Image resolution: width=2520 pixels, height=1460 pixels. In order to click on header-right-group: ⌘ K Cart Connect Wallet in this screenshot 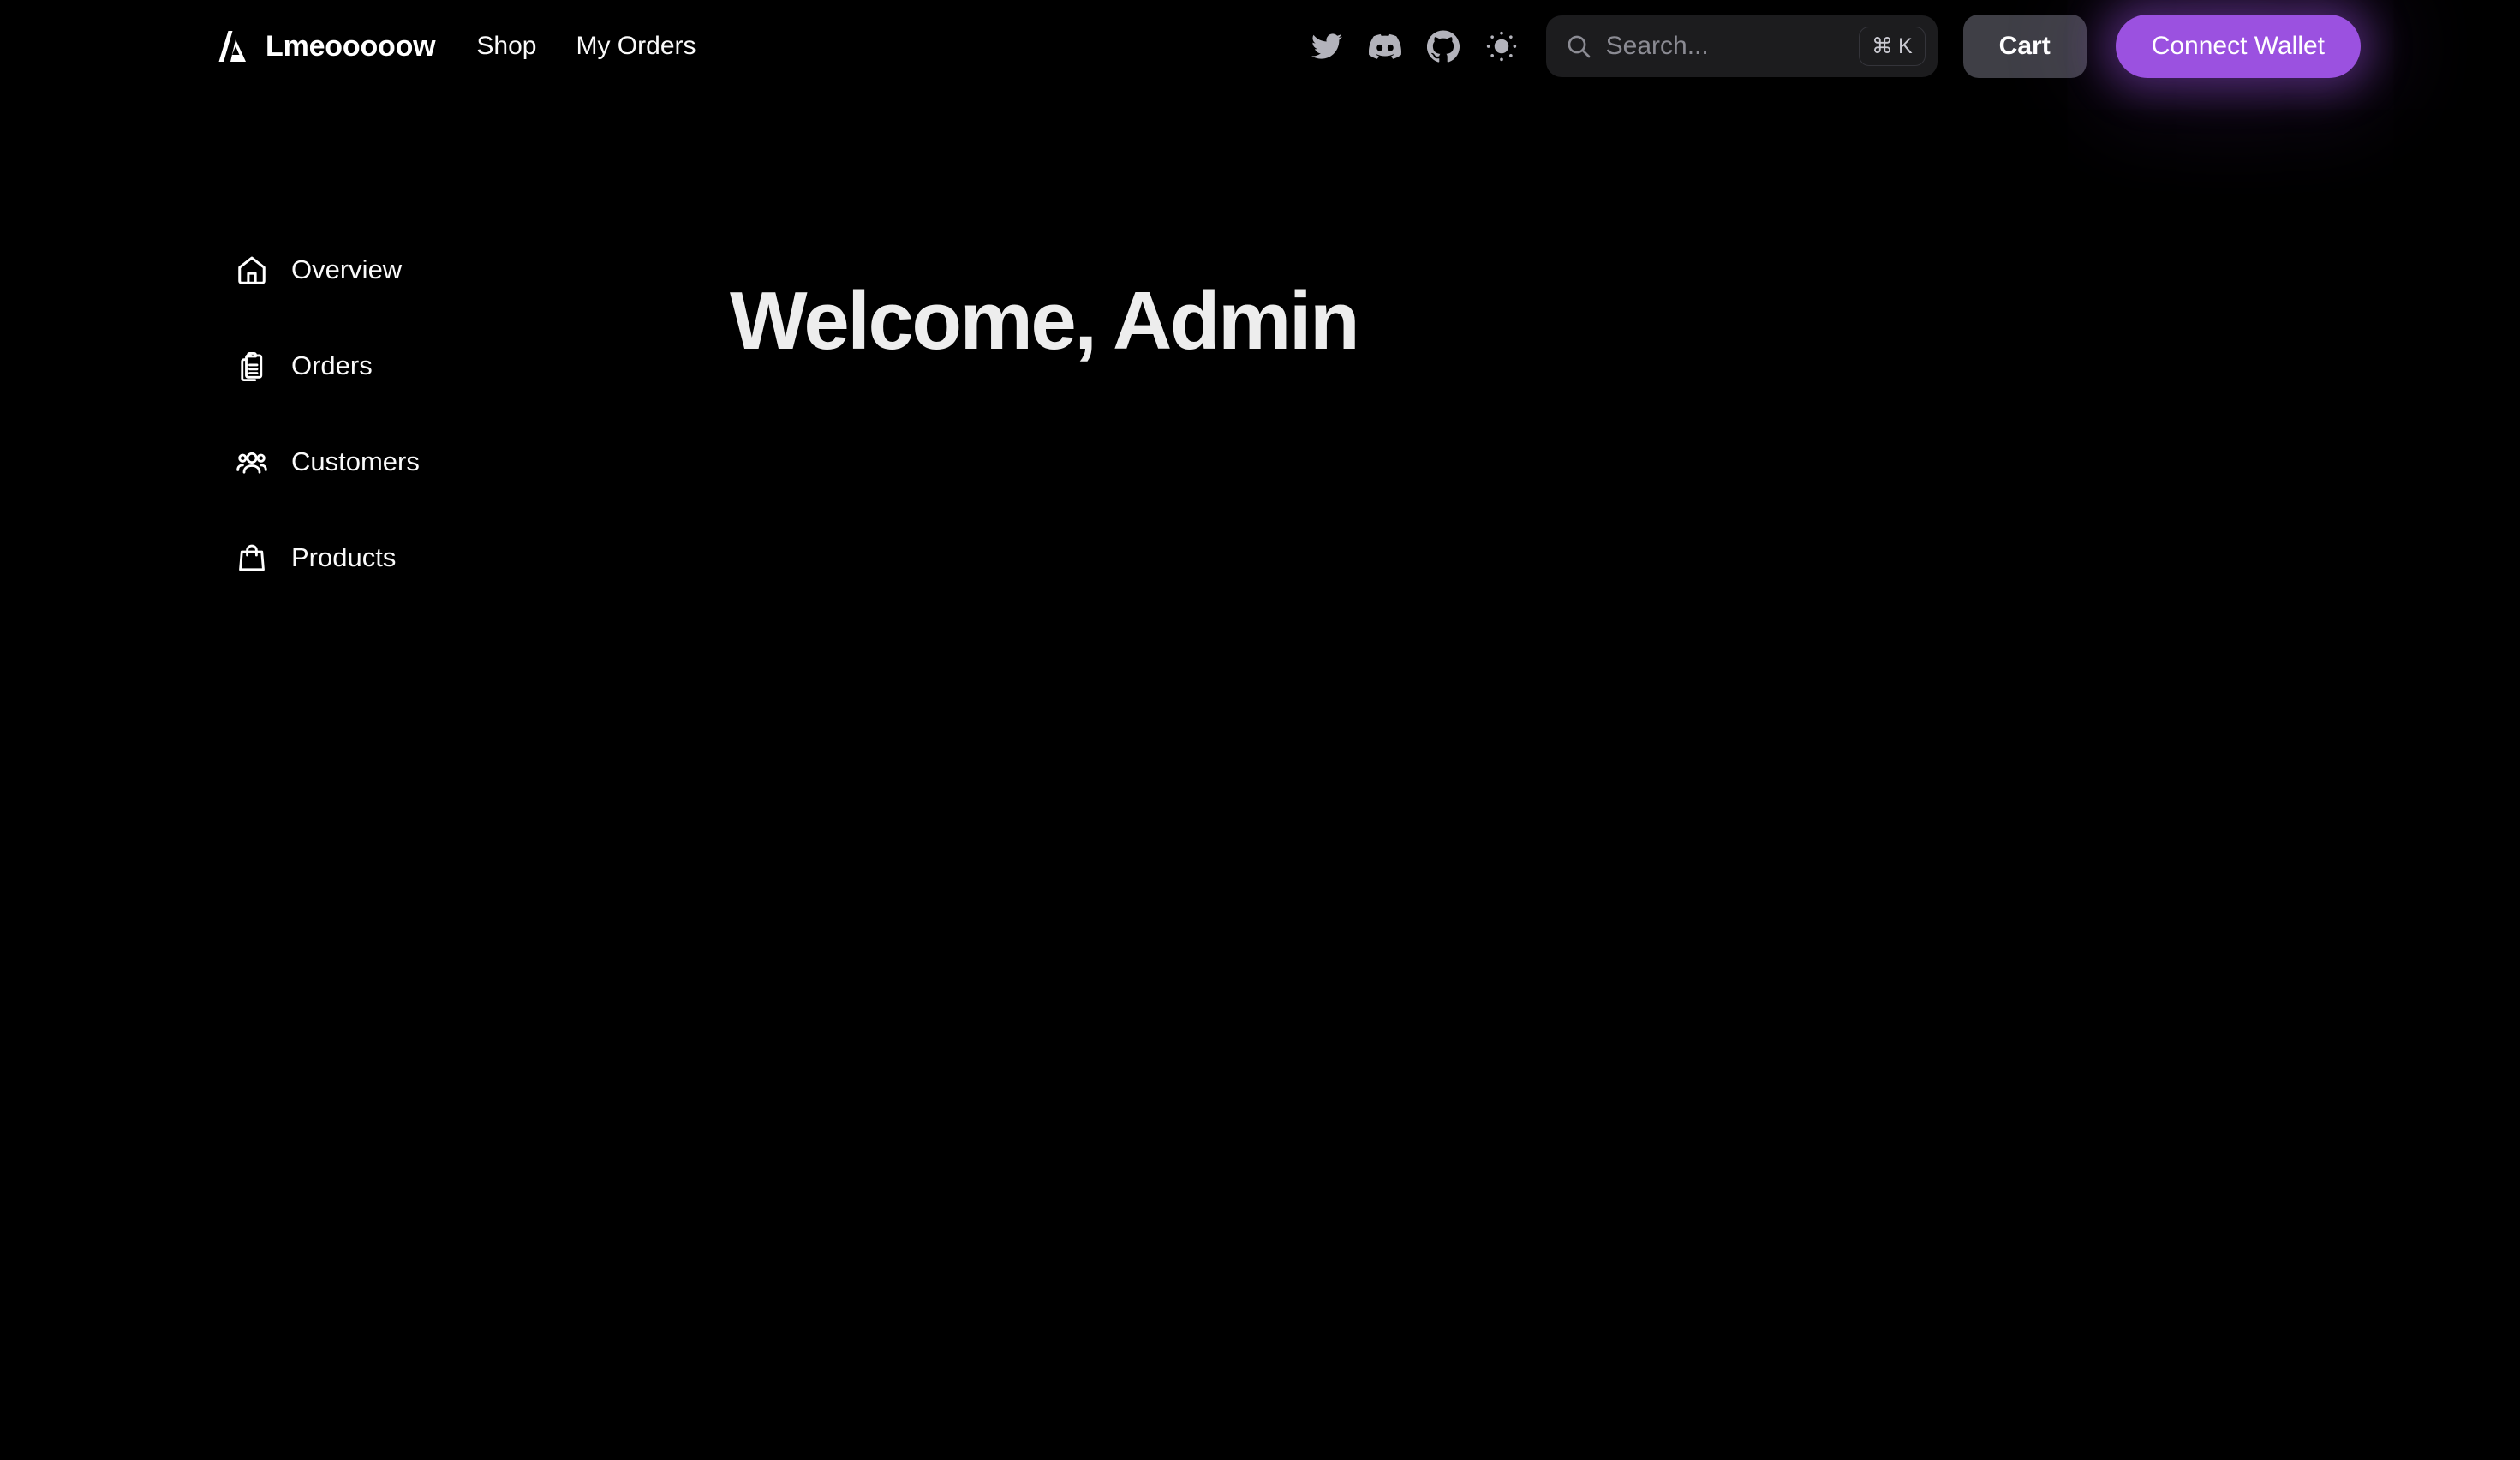, I will do `click(1913, 47)`.